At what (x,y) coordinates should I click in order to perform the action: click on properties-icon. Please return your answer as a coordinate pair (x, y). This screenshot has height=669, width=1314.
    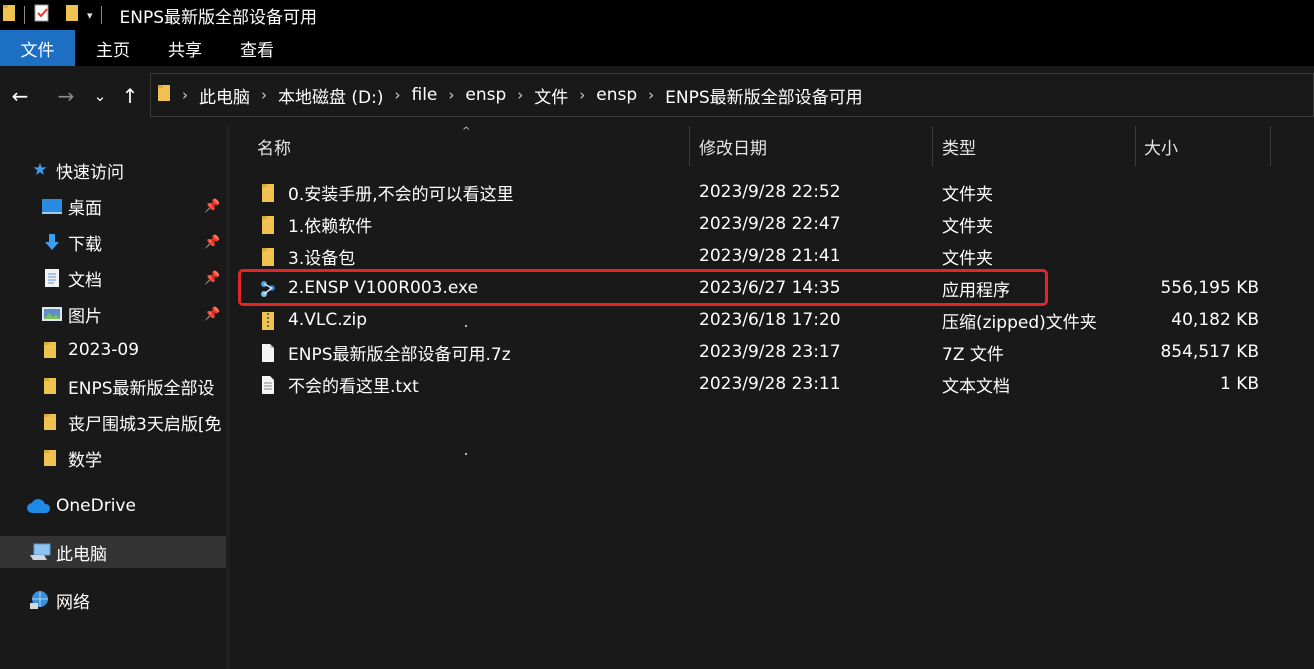
    Looking at the image, I should click on (42, 15).